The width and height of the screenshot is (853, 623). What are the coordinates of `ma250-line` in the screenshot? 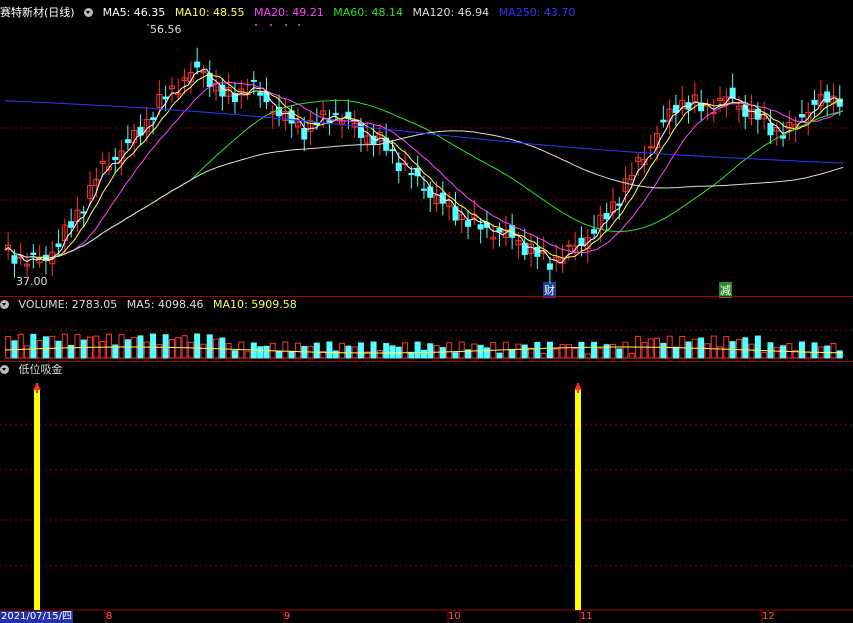 It's located at (423, 132).